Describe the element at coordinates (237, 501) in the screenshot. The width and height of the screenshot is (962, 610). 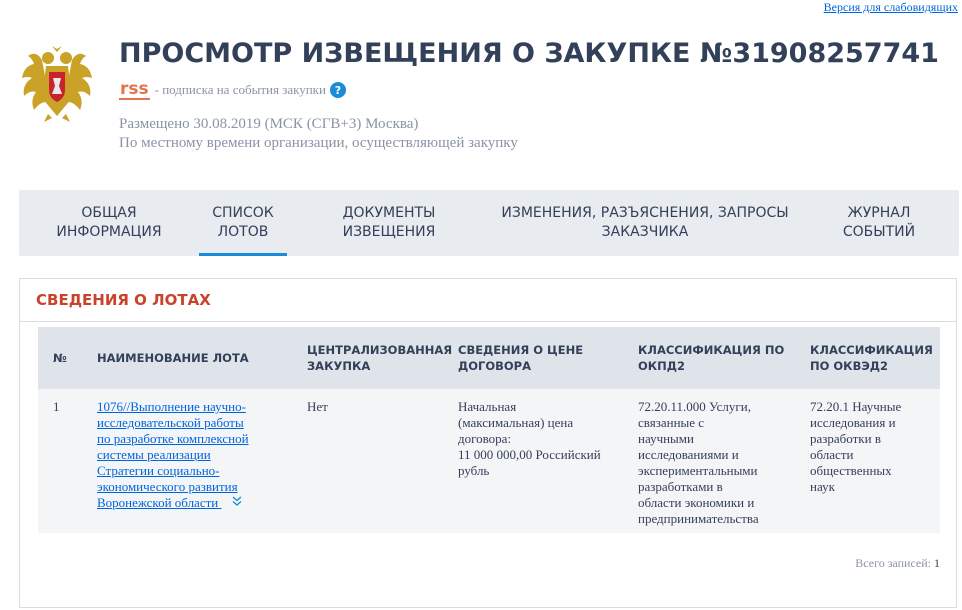
I see `expand-chevron-icon` at that location.